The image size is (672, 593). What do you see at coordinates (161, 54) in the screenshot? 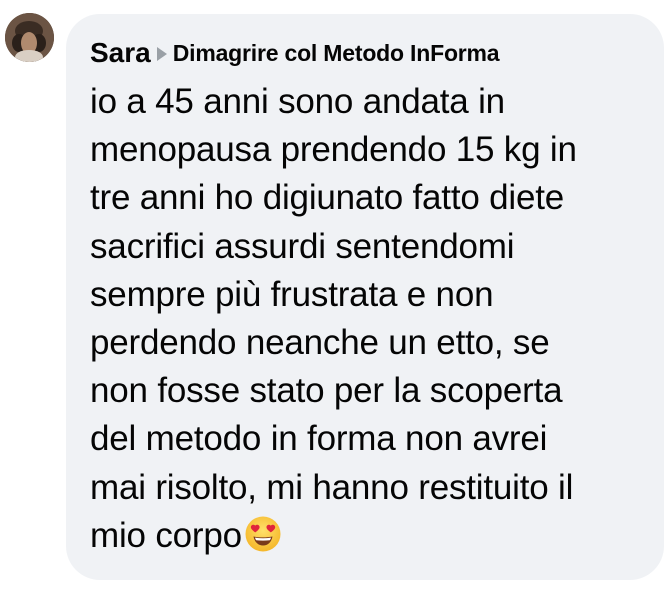
I see `arrow-right-icon` at bounding box center [161, 54].